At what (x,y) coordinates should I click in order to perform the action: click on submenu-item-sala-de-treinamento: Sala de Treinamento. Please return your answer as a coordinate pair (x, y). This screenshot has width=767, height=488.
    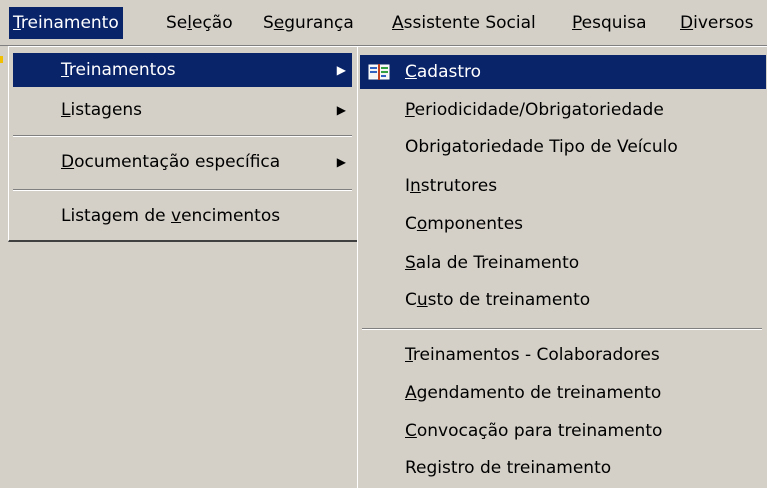
    Looking at the image, I should click on (563, 263).